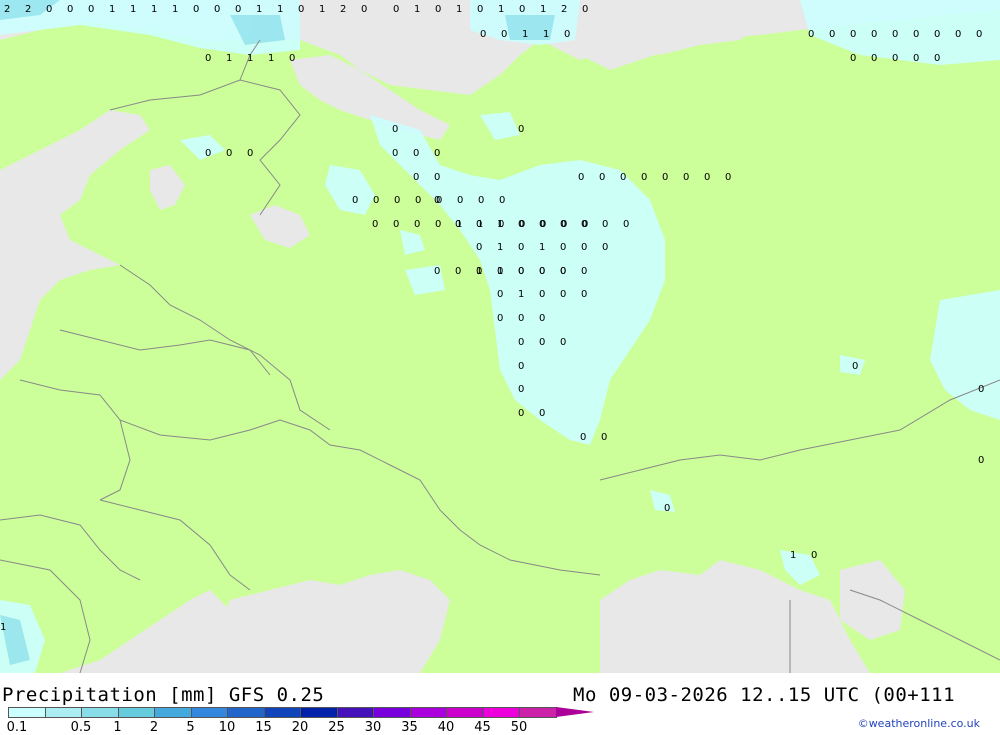 This screenshot has height=735, width=1000. Describe the element at coordinates (764, 695) in the screenshot. I see `map-datetime: Mo 09-03-2026 12..15 UTC (00+111` at that location.